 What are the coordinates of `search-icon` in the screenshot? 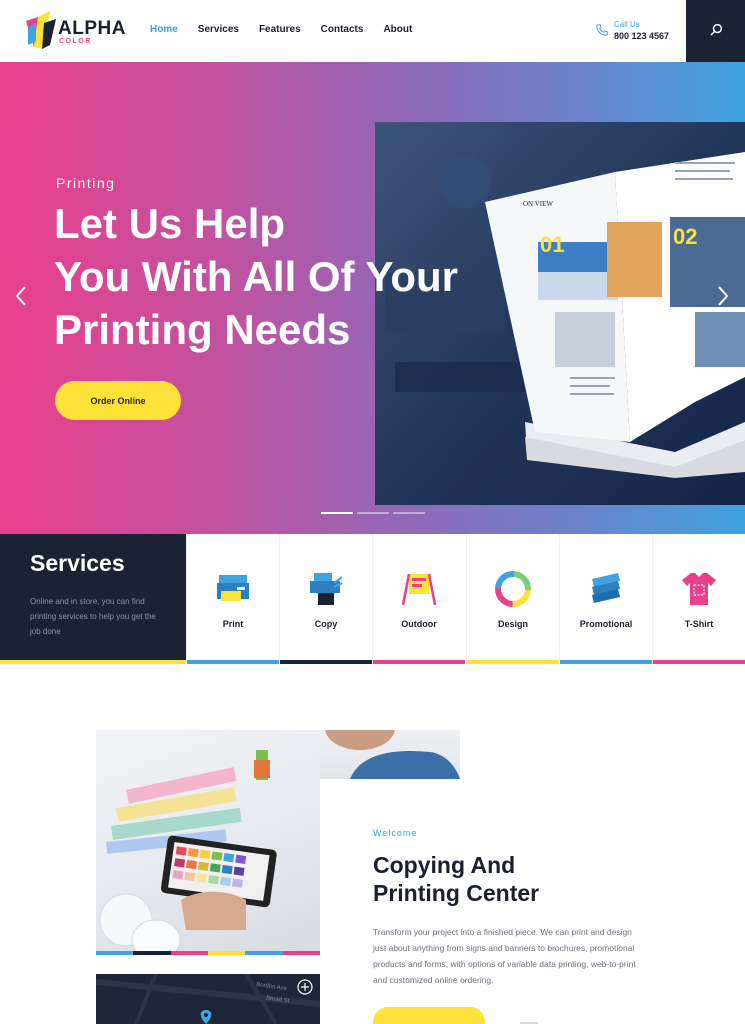 It's located at (716, 29).